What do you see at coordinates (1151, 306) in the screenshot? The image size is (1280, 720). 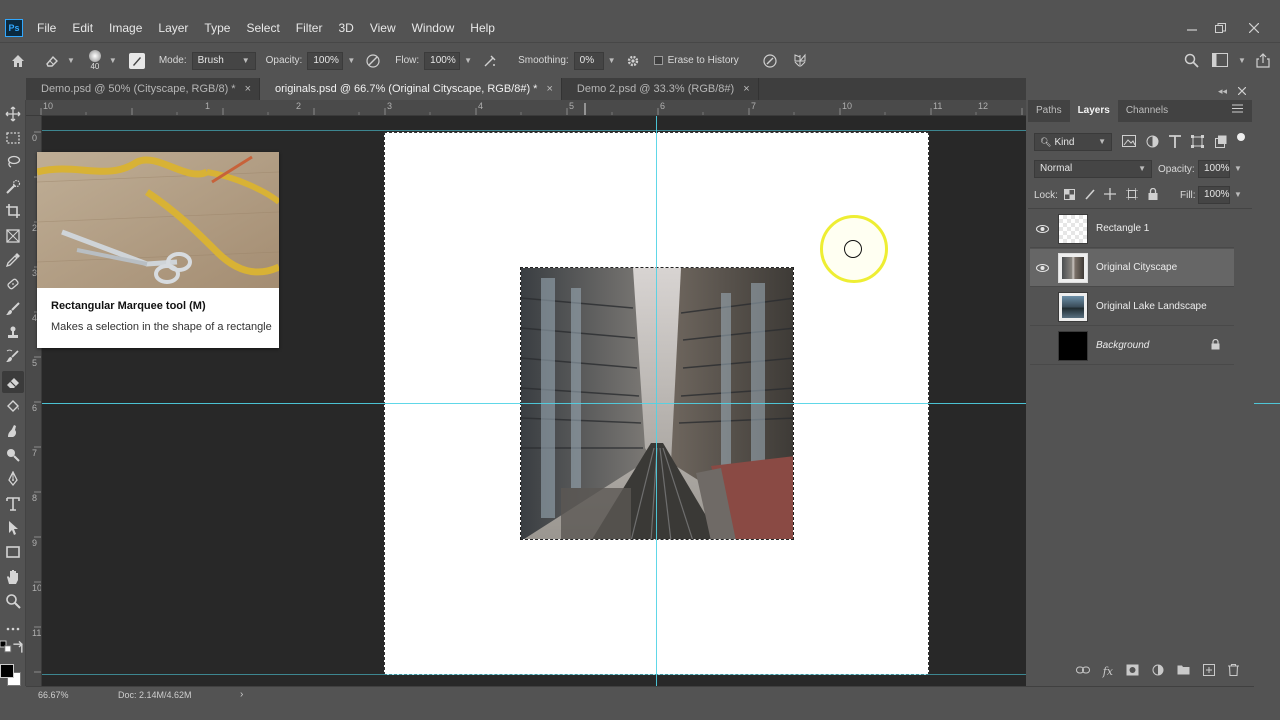 I see `layer-name: Original Lake Landscape` at bounding box center [1151, 306].